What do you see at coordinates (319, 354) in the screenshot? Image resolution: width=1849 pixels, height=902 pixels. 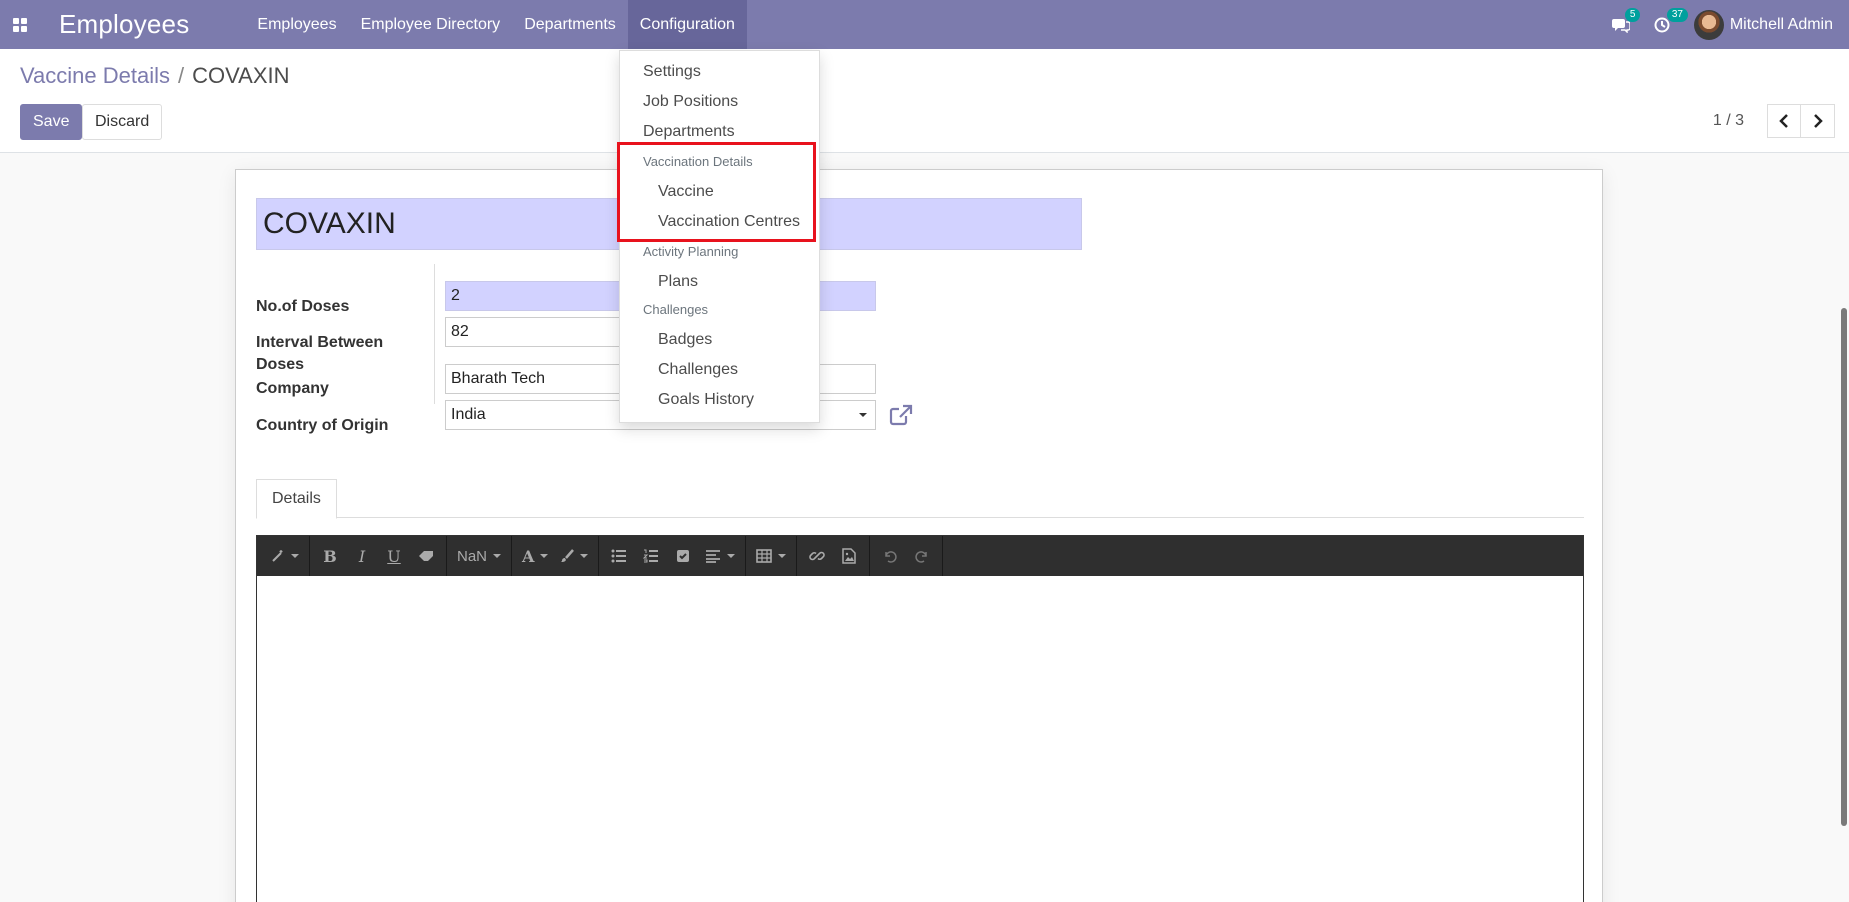 I see `interval-label: Interval Between Doses` at bounding box center [319, 354].